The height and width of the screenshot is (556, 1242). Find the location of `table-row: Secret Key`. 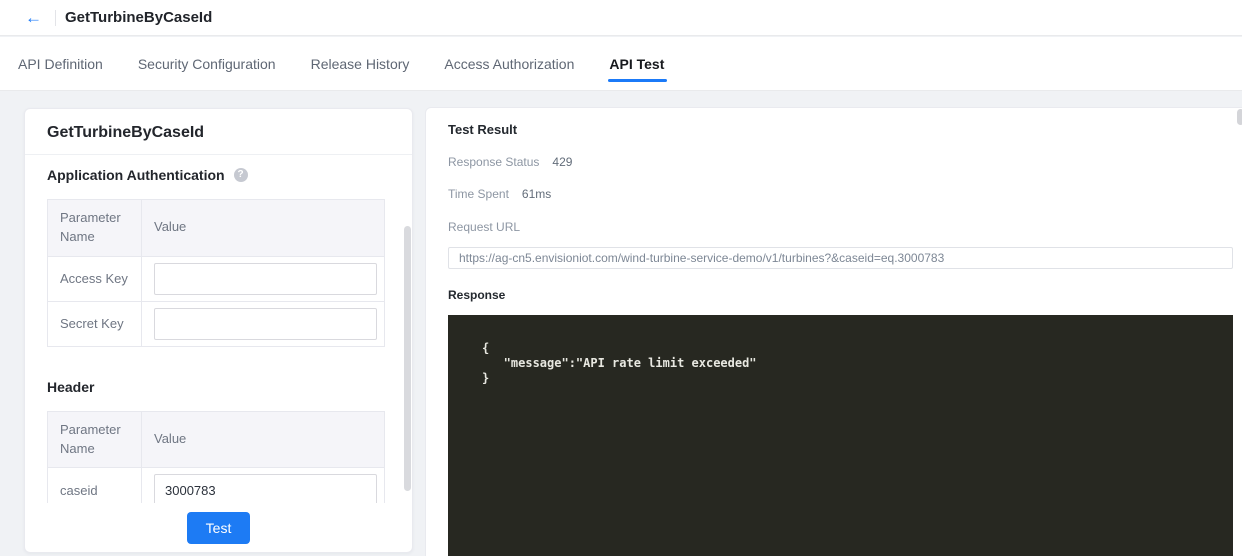

table-row: Secret Key is located at coordinates (216, 323).